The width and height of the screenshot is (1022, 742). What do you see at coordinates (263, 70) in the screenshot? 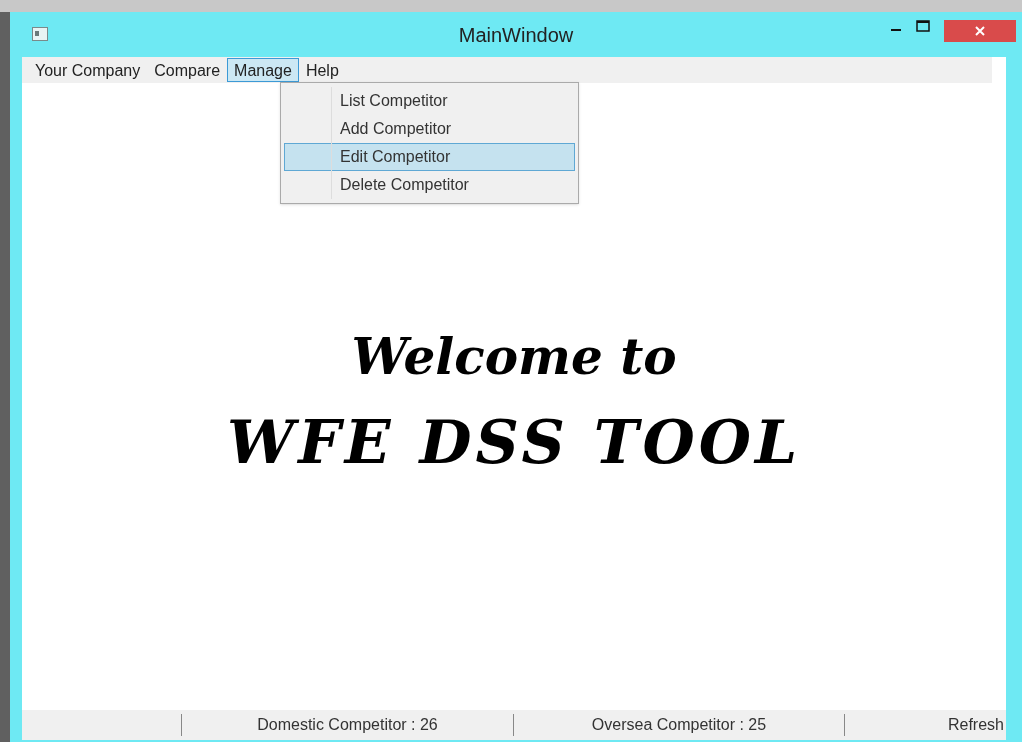
I see `menu-item: Manage` at bounding box center [263, 70].